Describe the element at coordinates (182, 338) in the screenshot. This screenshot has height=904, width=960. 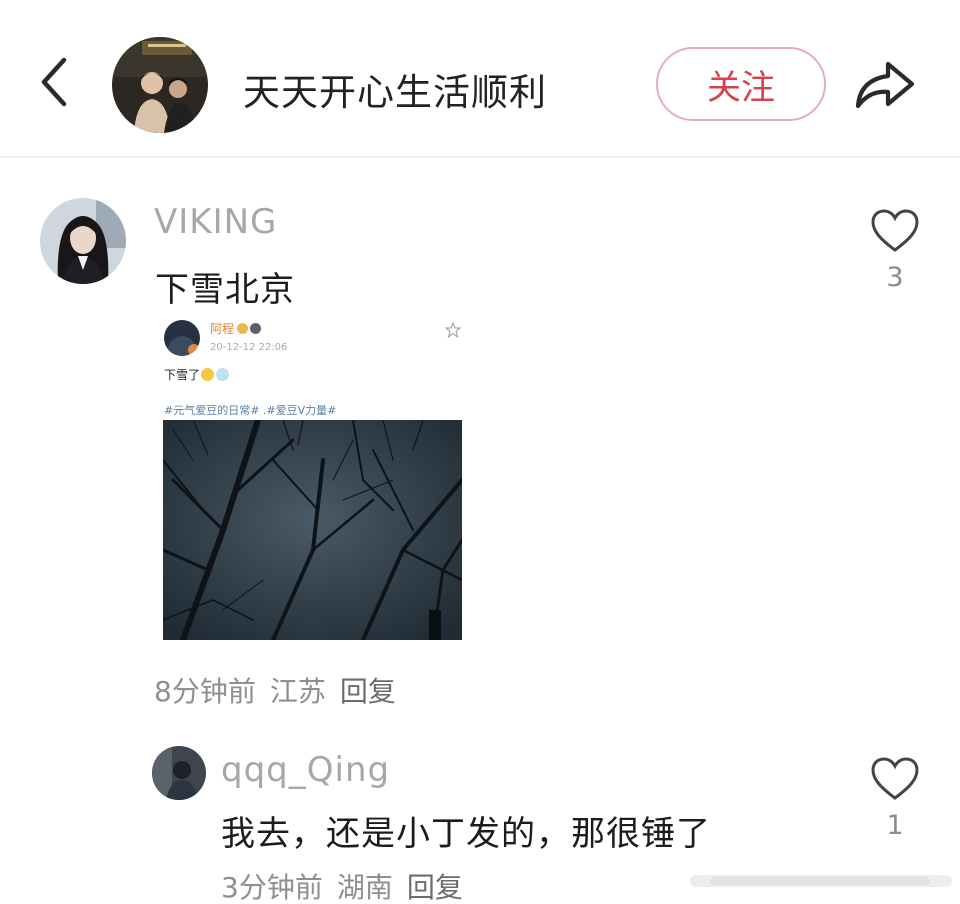
I see `embed-avatar` at that location.